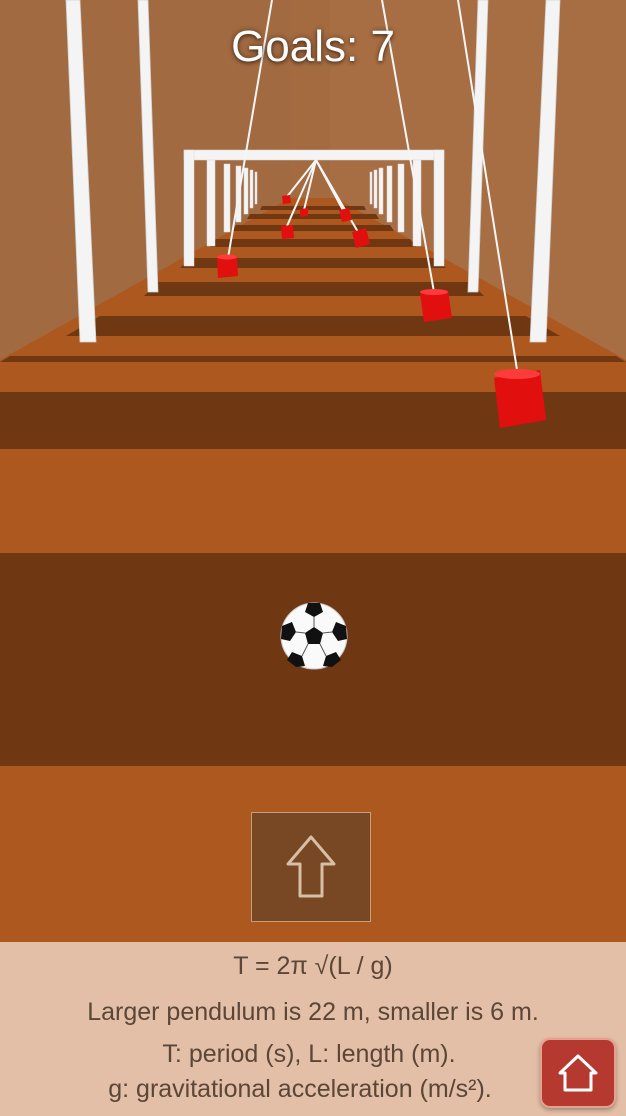  Describe the element at coordinates (314, 636) in the screenshot. I see `soccer-ball` at that location.